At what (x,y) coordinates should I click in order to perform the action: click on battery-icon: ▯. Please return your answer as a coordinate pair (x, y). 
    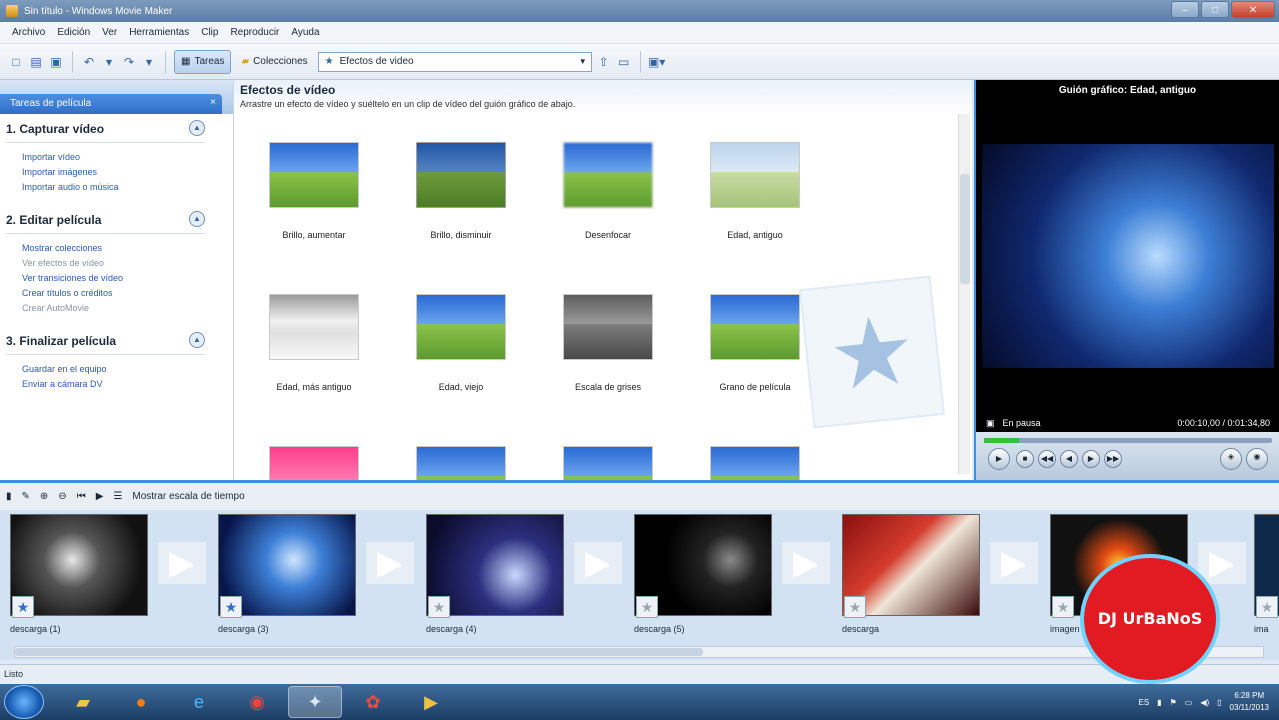
    Looking at the image, I should click on (1219, 702).